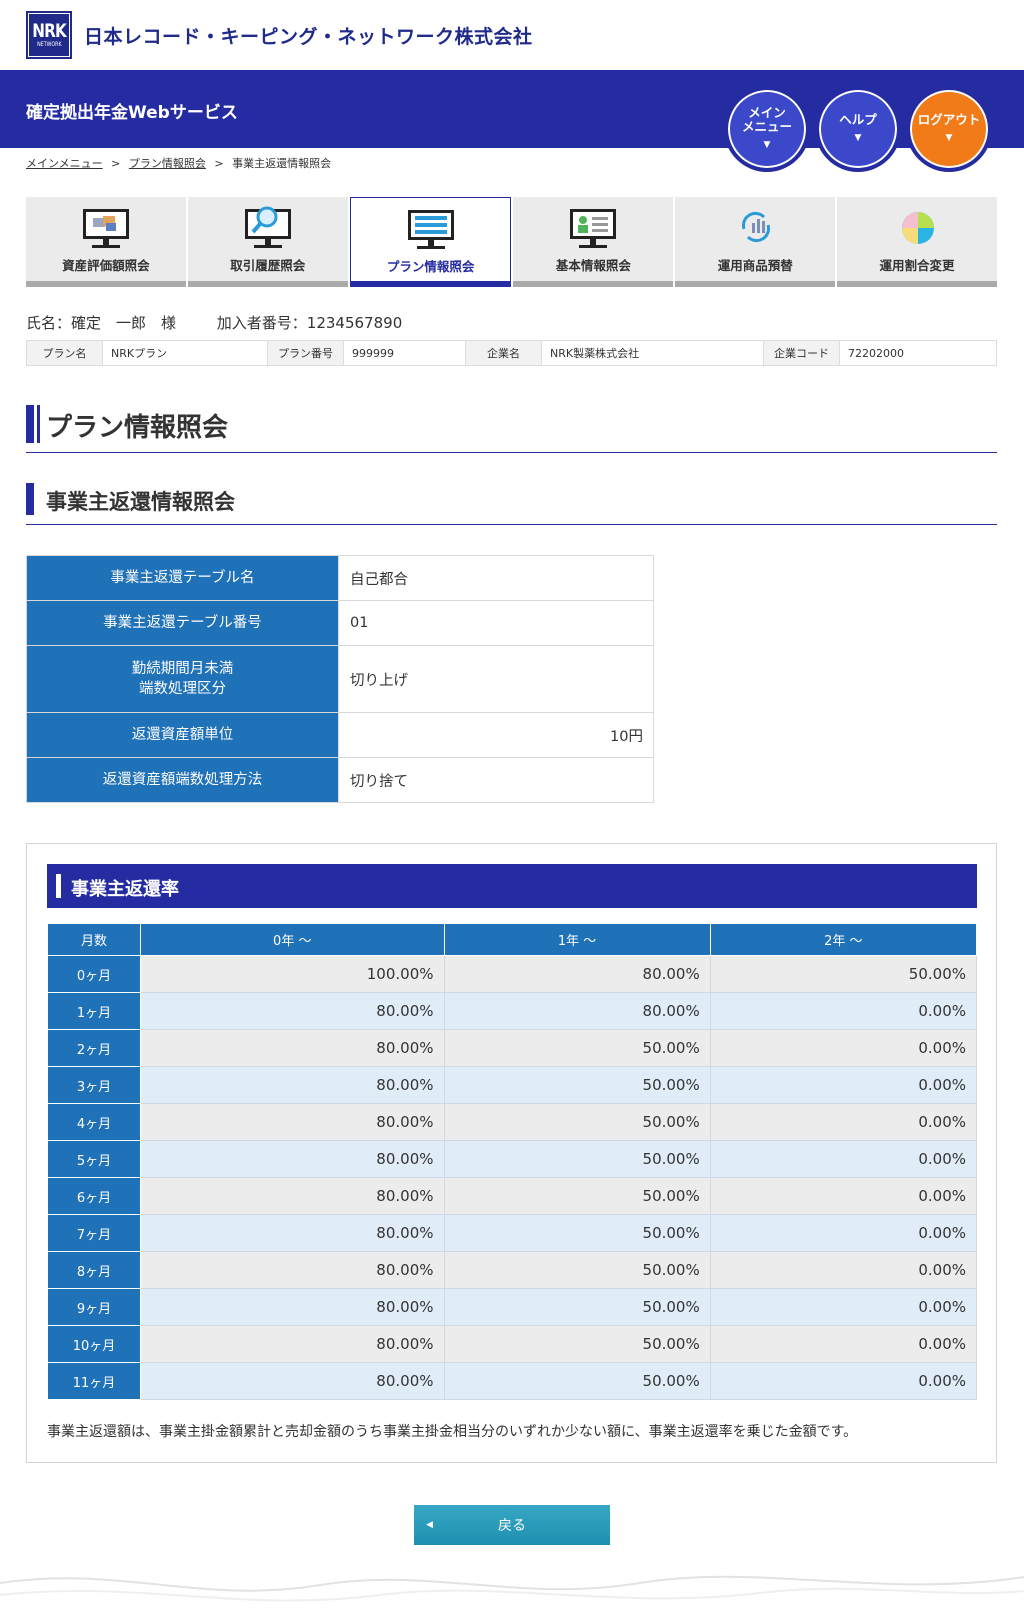 Image resolution: width=1024 pixels, height=1614 pixels. I want to click on tab-allocation-change: 運用割合変更, so click(917, 242).